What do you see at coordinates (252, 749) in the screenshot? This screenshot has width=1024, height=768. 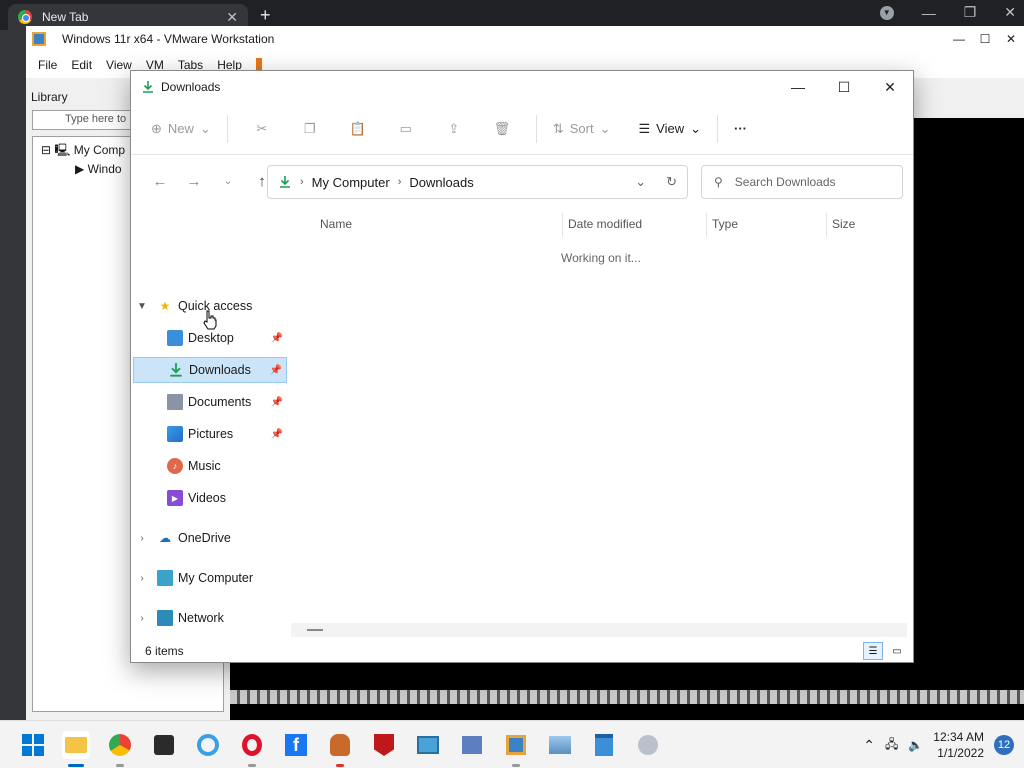 I see `taskbar-opera` at bounding box center [252, 749].